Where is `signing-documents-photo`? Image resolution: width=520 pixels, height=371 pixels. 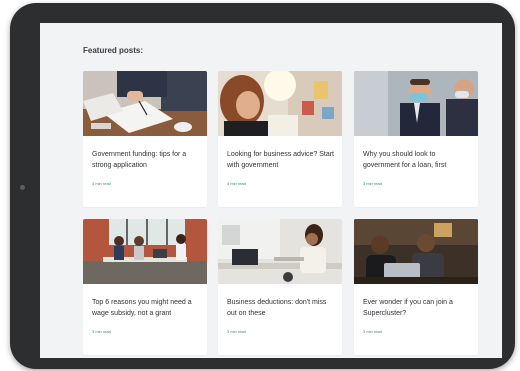 signing-documents-photo is located at coordinates (145, 103).